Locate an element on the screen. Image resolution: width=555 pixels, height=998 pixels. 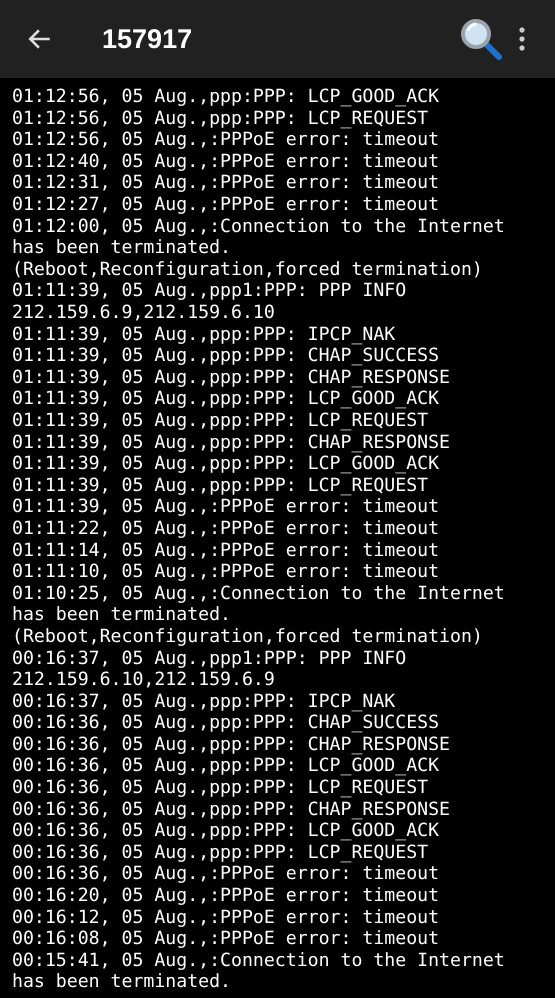
log-entry: 01:11:39, 05 Aug.,ppp:PPP: IPCP_NAK is located at coordinates (204, 335).